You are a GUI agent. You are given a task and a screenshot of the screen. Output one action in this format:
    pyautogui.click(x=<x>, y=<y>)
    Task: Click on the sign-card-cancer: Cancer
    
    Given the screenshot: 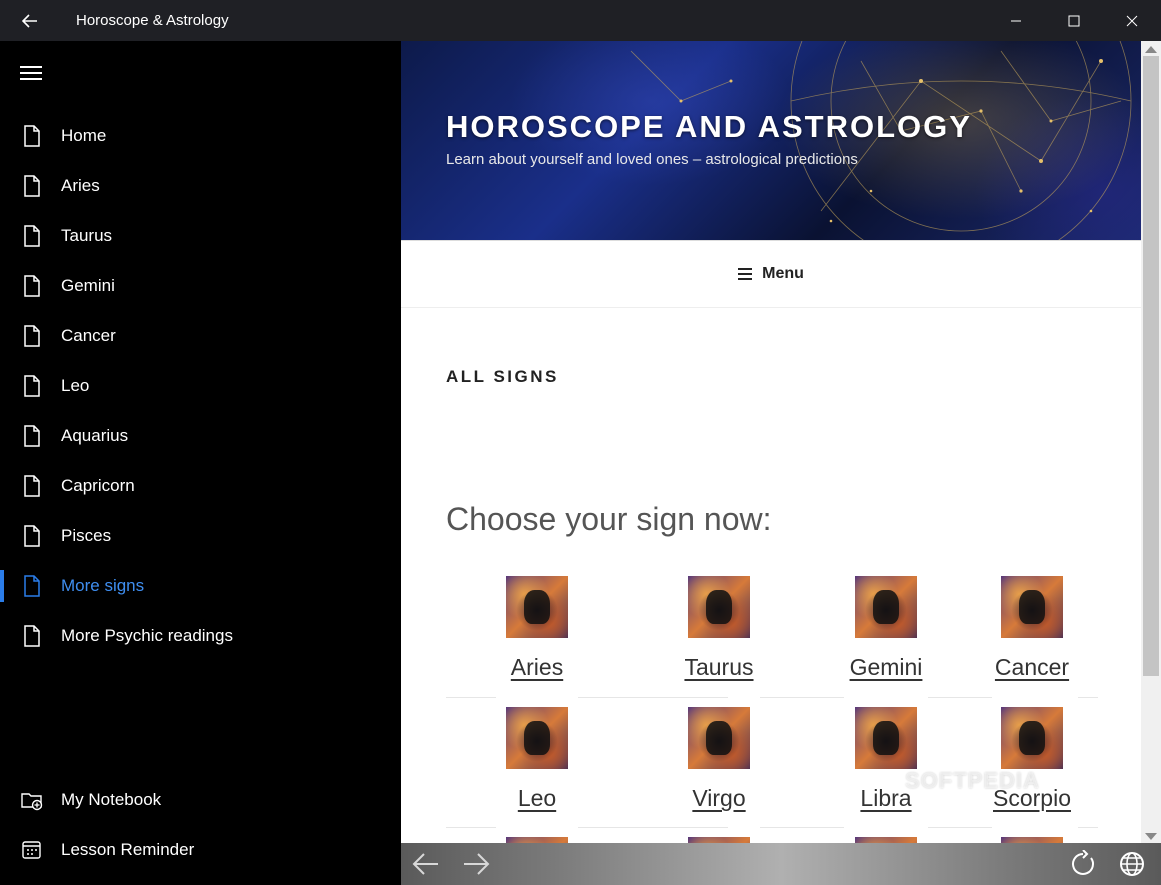 What is the action you would take?
    pyautogui.click(x=1032, y=628)
    